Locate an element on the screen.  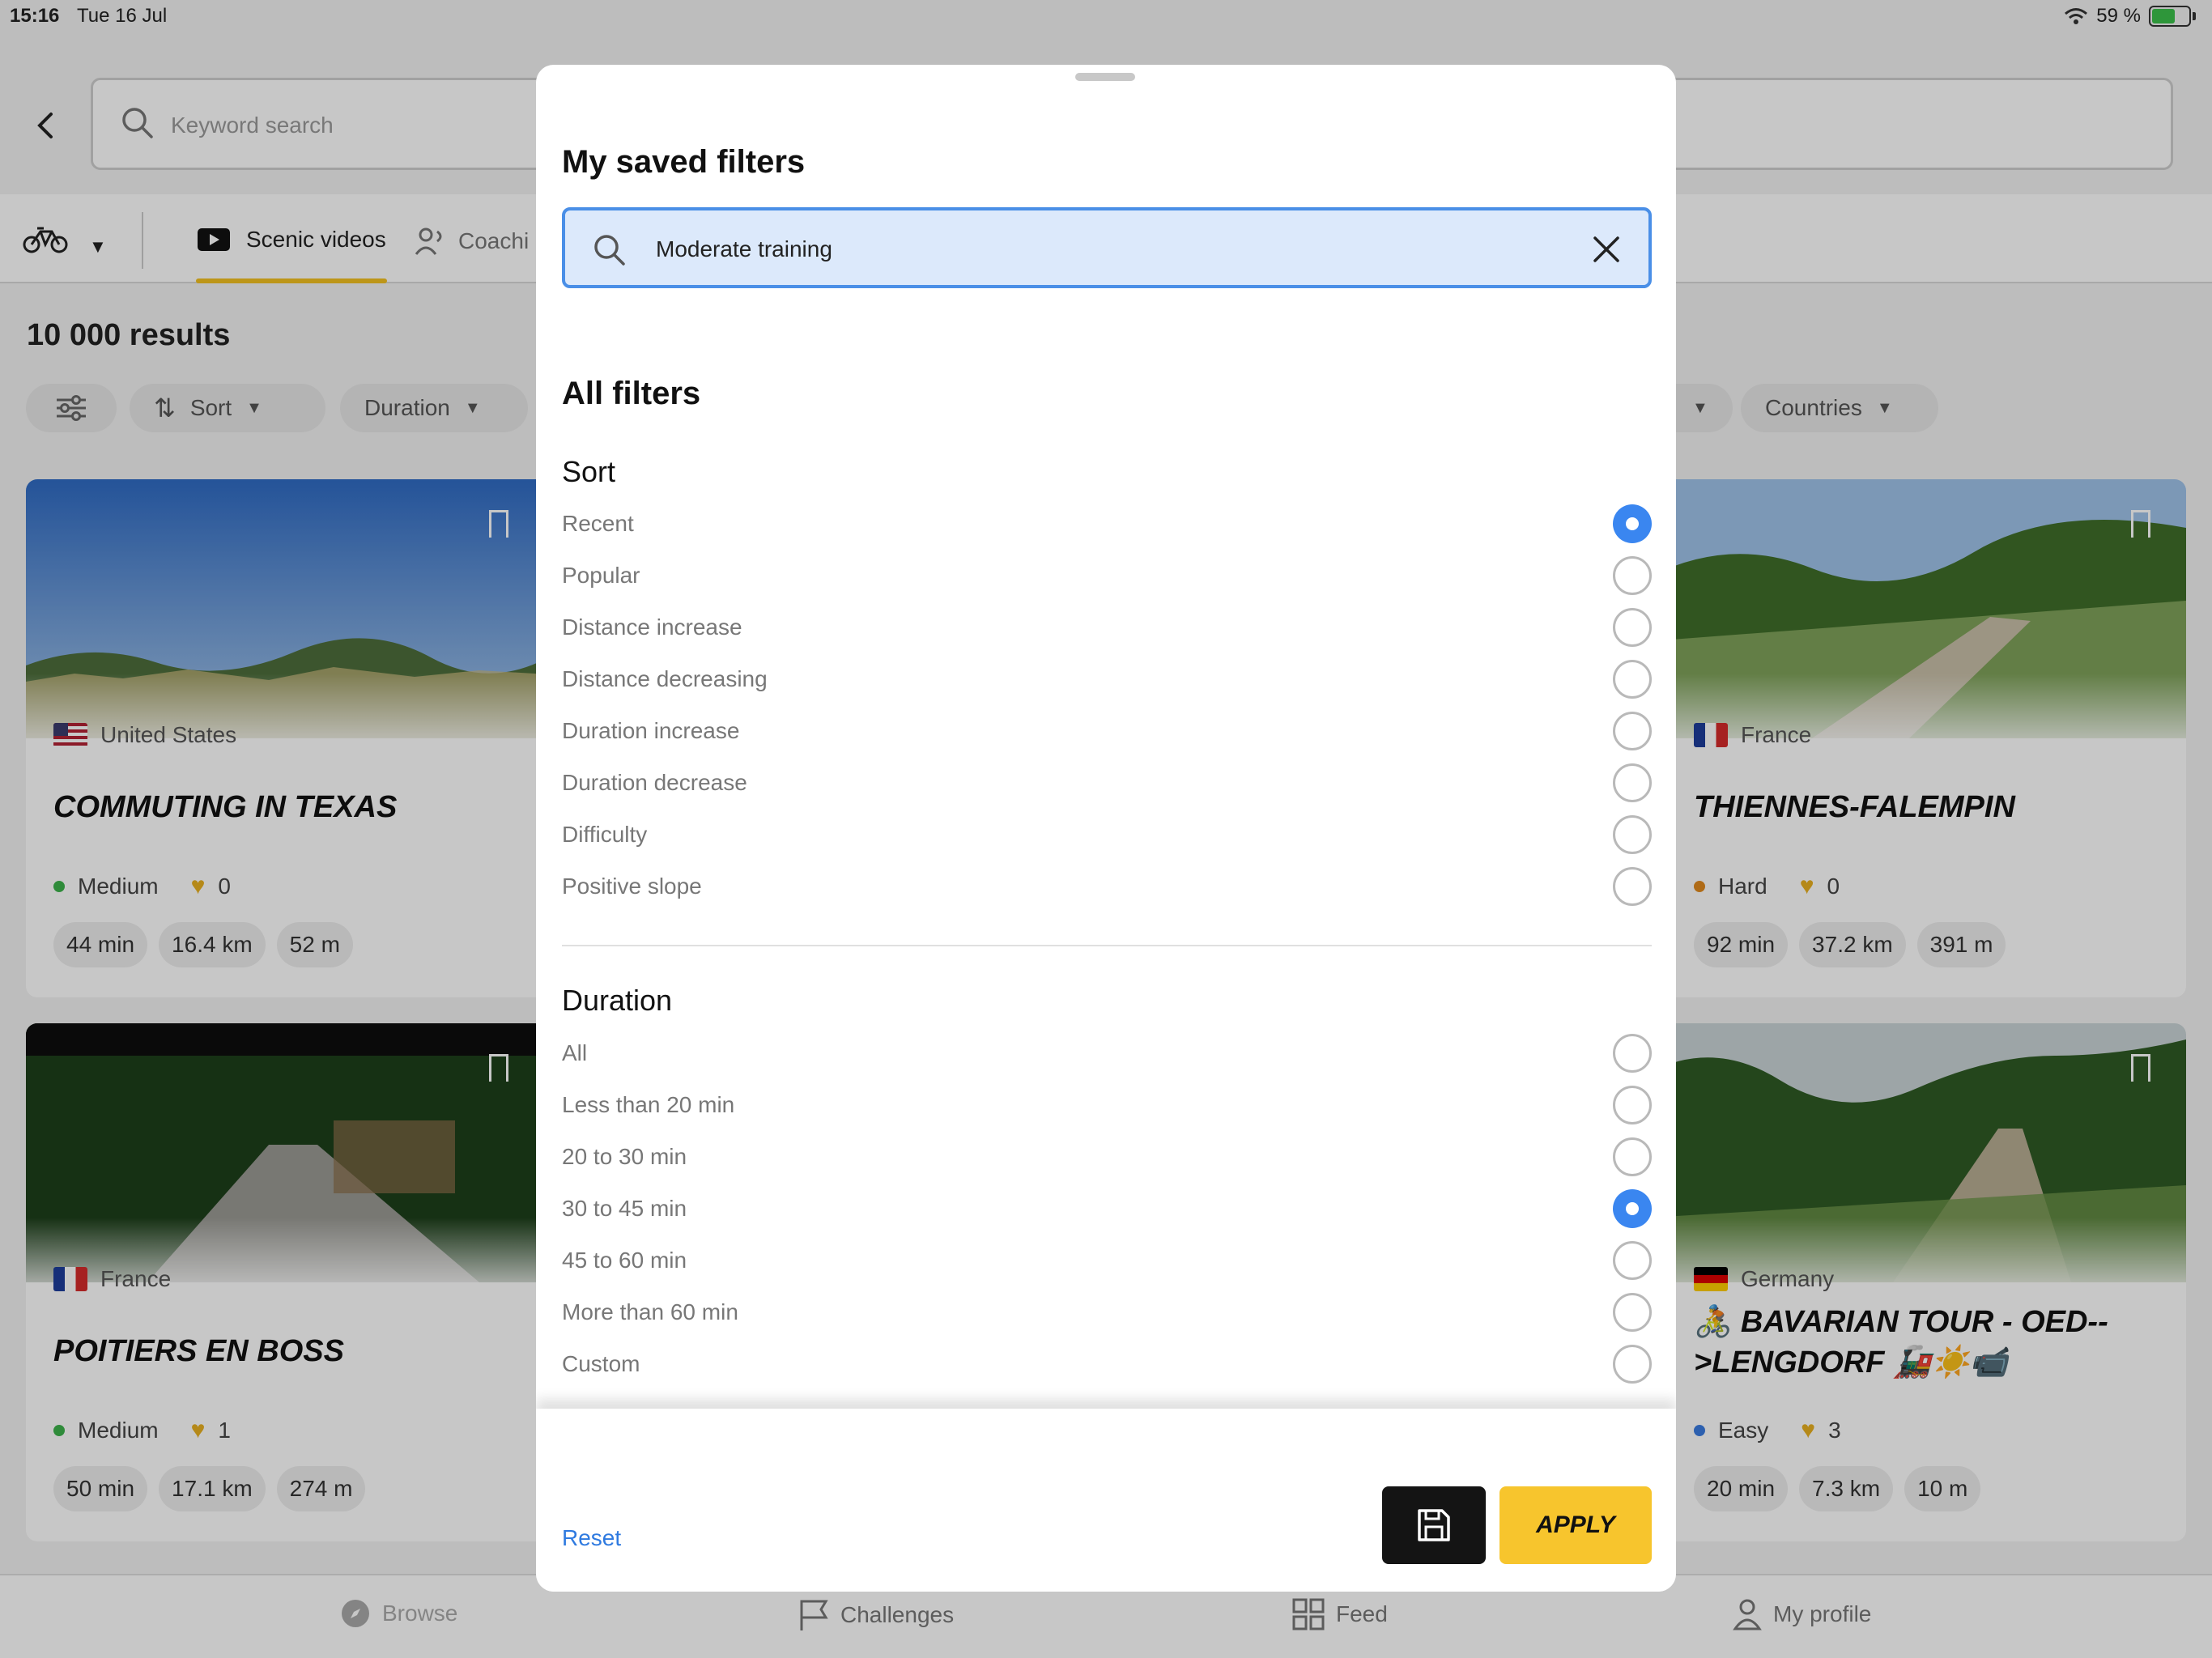
radio-option-label: Recent is located at coordinates (598, 523).